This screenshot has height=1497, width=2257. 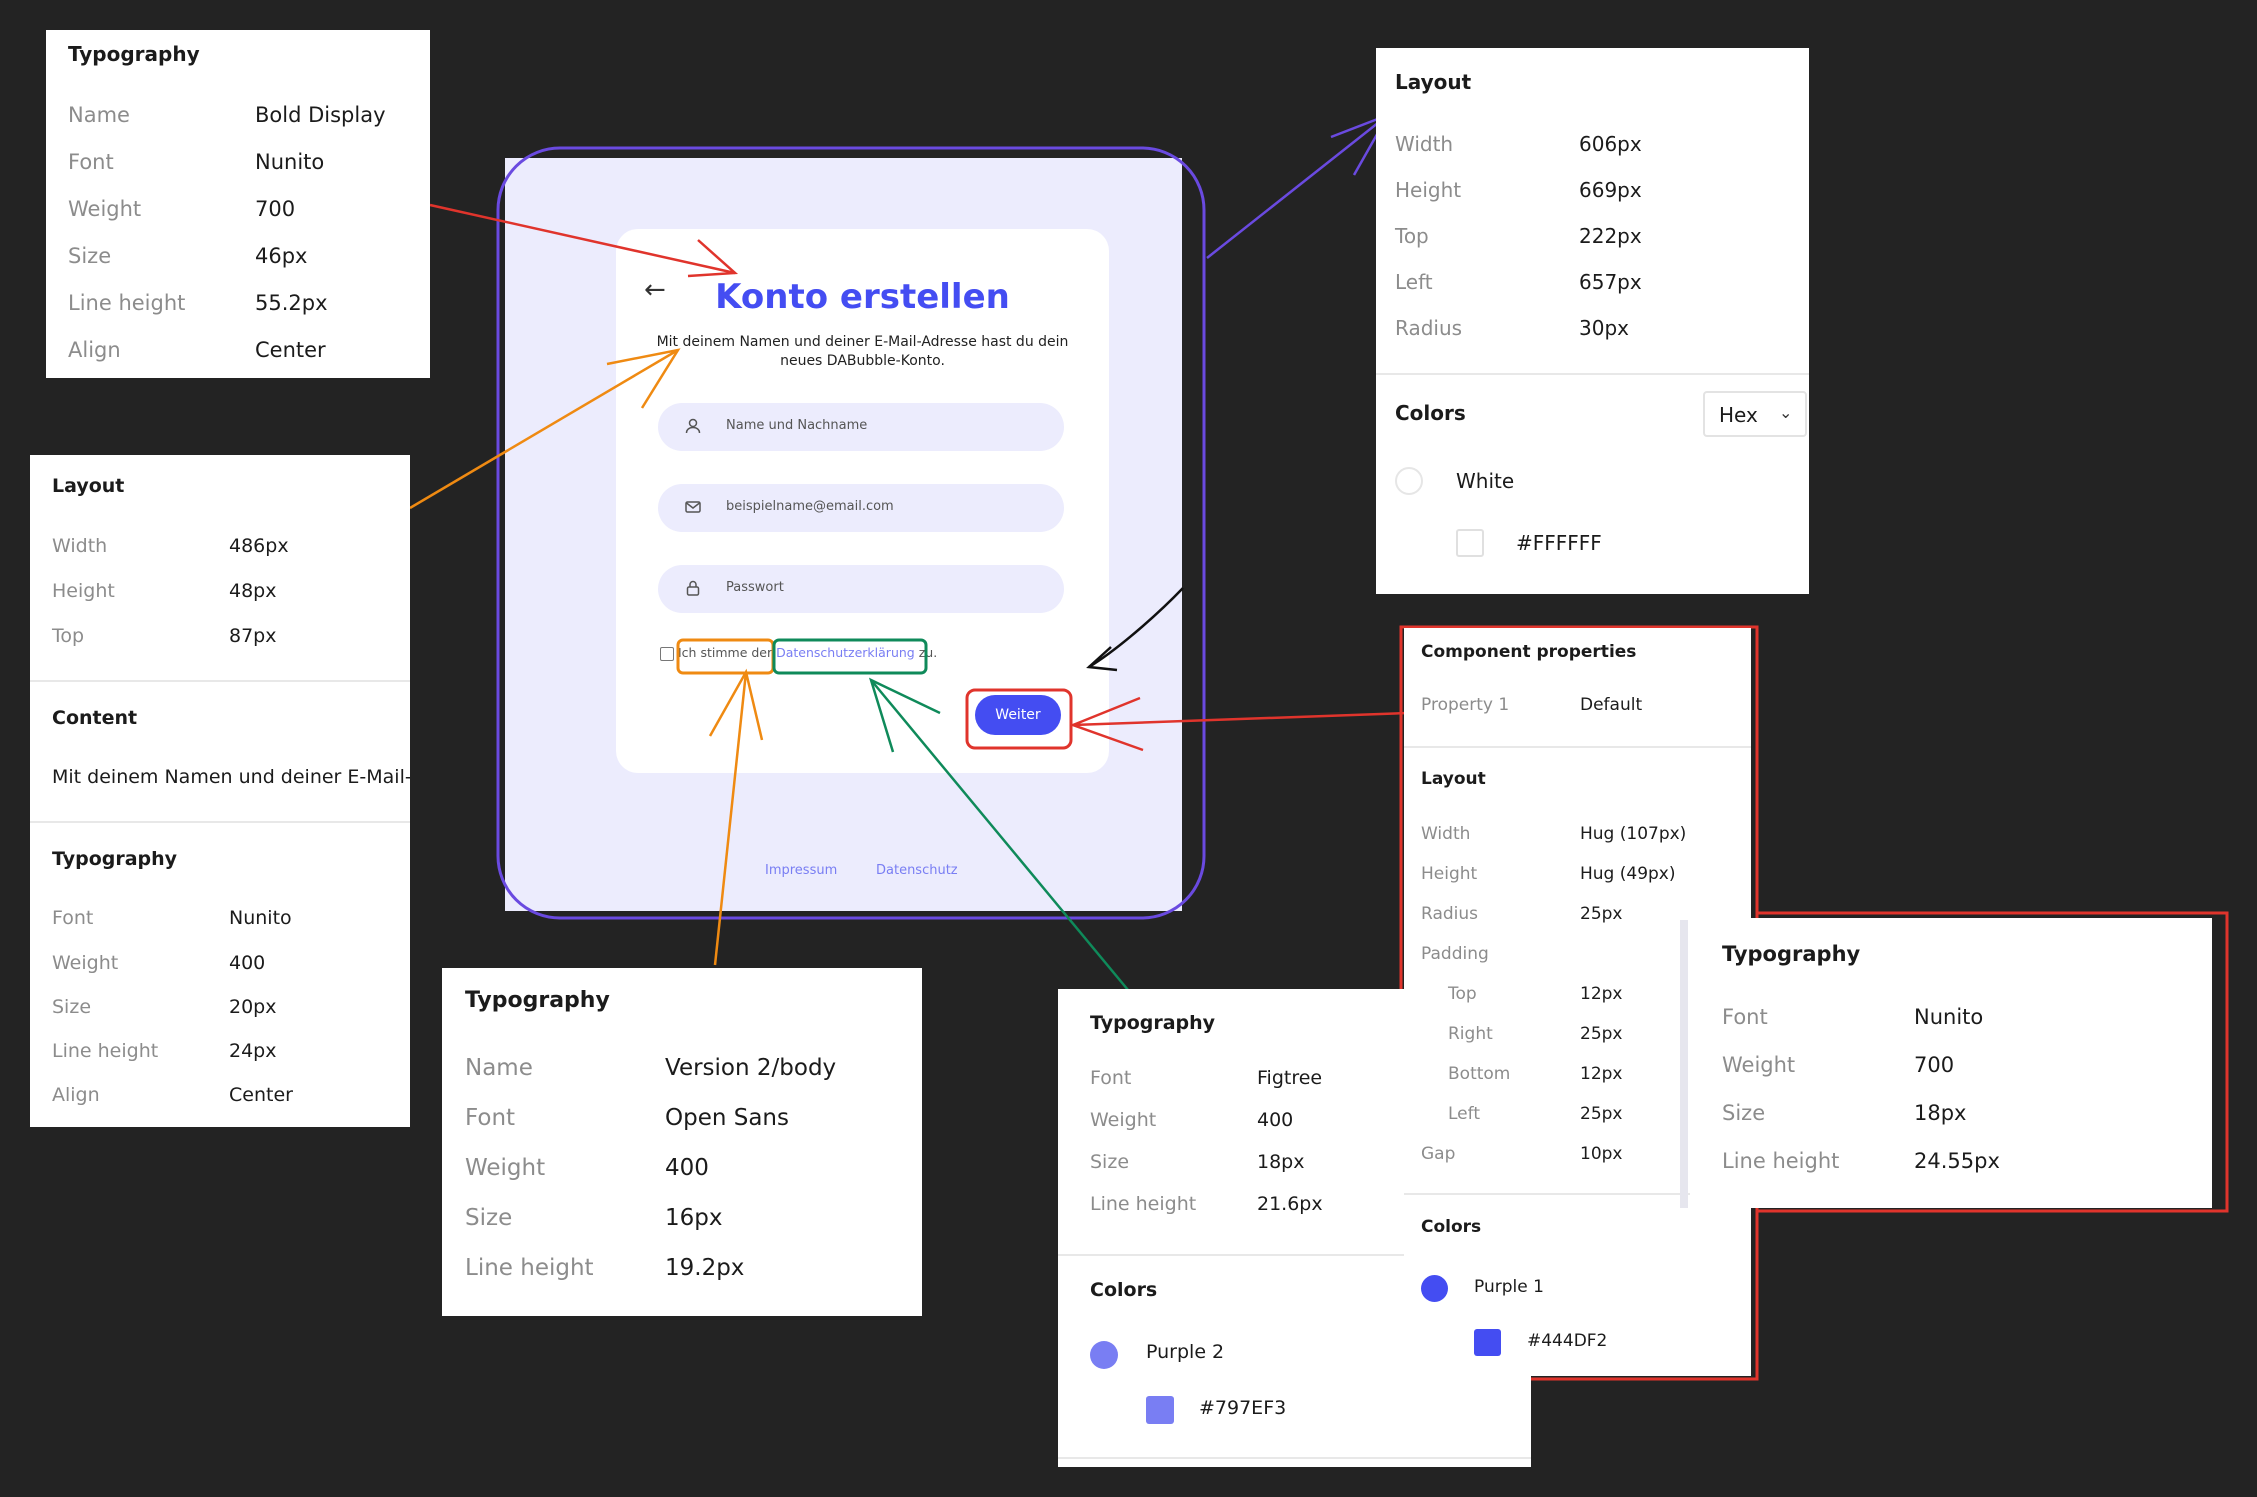 What do you see at coordinates (1611, 705) in the screenshot?
I see `property-value: Default` at bounding box center [1611, 705].